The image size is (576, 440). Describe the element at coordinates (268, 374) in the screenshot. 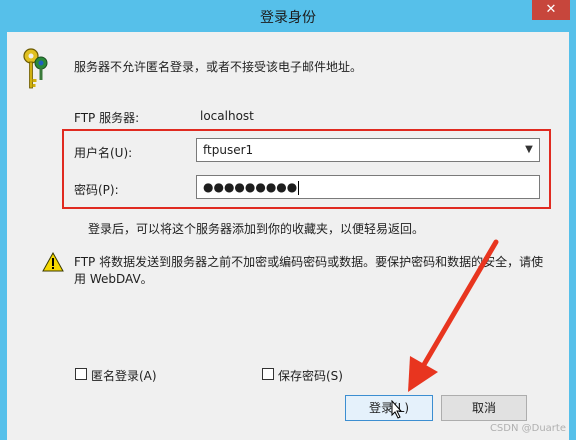

I see `save-password-checkbox` at that location.